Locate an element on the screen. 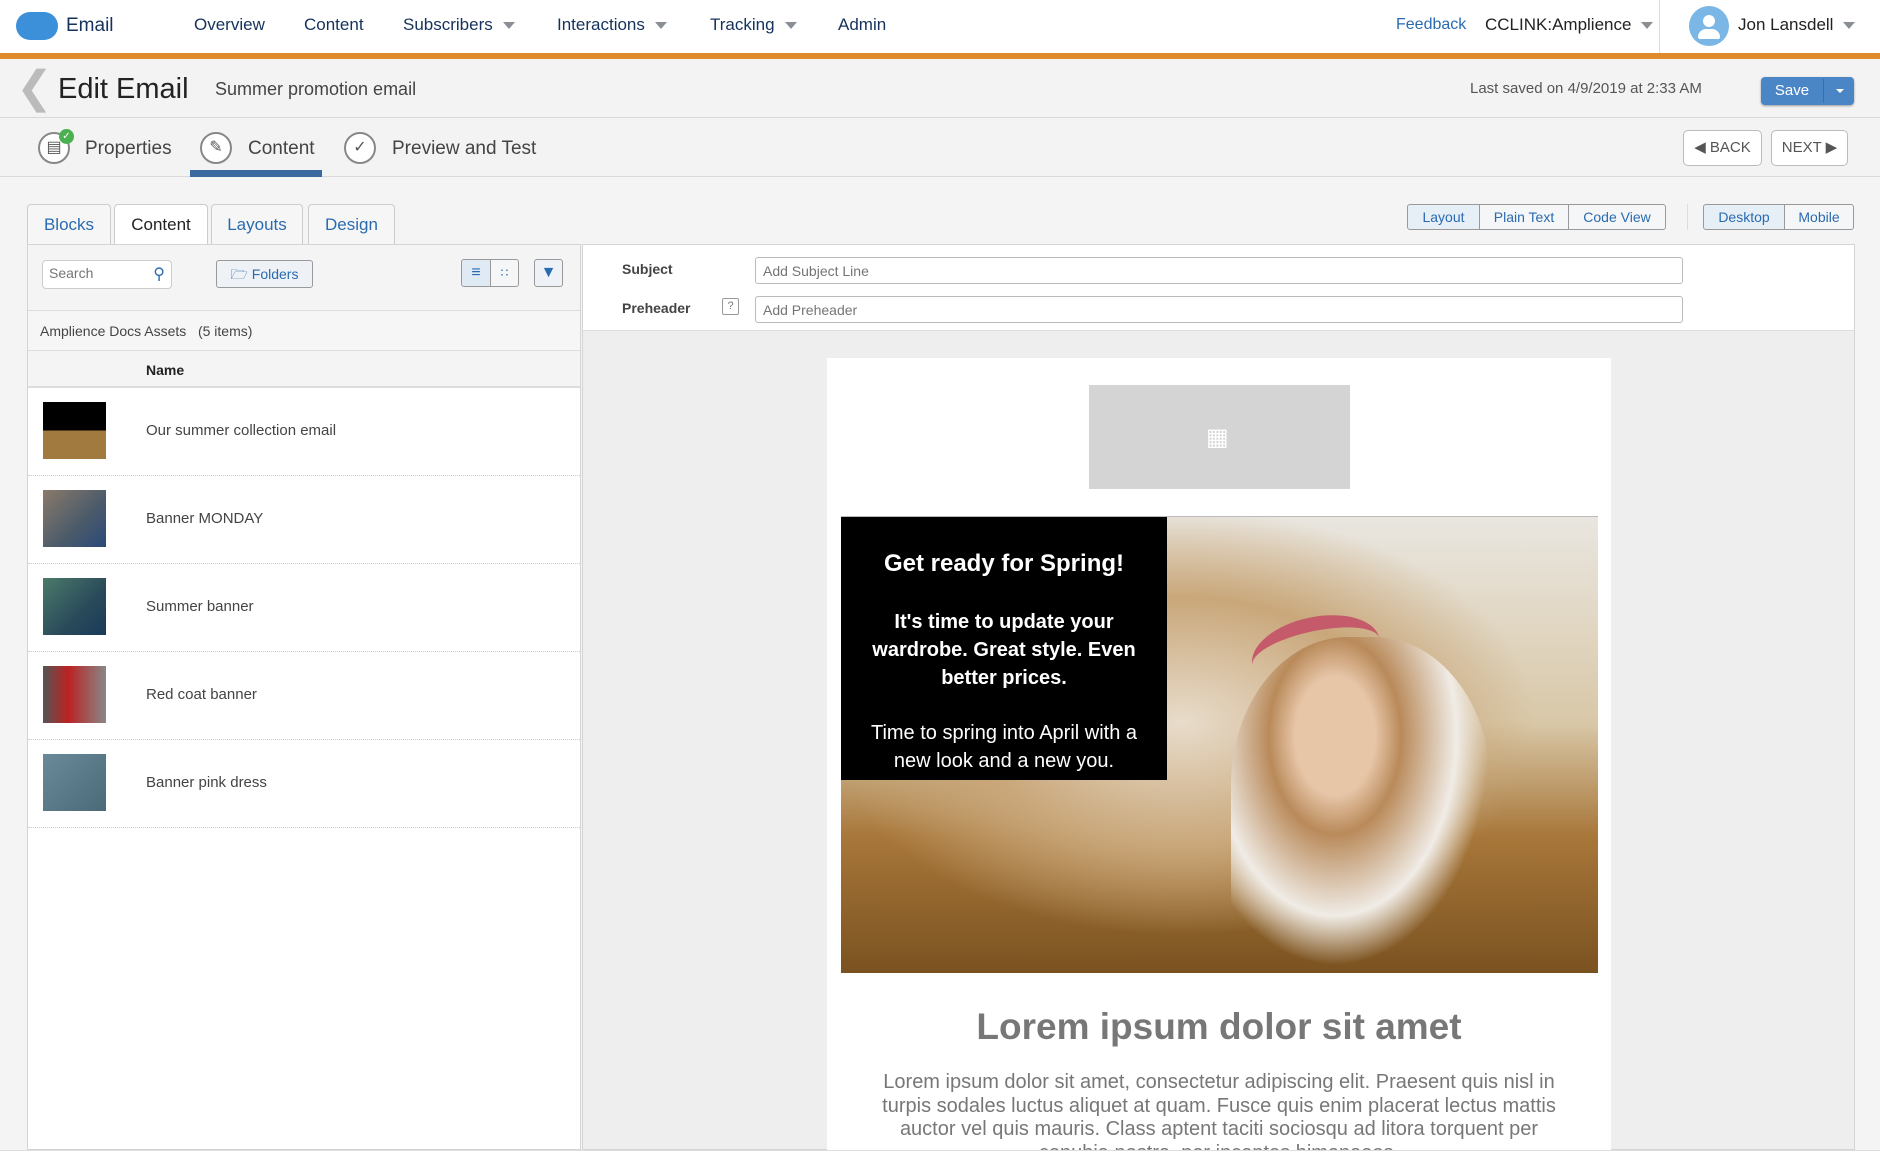 Image resolution: width=1880 pixels, height=1175 pixels. subject-input is located at coordinates (1219, 270).